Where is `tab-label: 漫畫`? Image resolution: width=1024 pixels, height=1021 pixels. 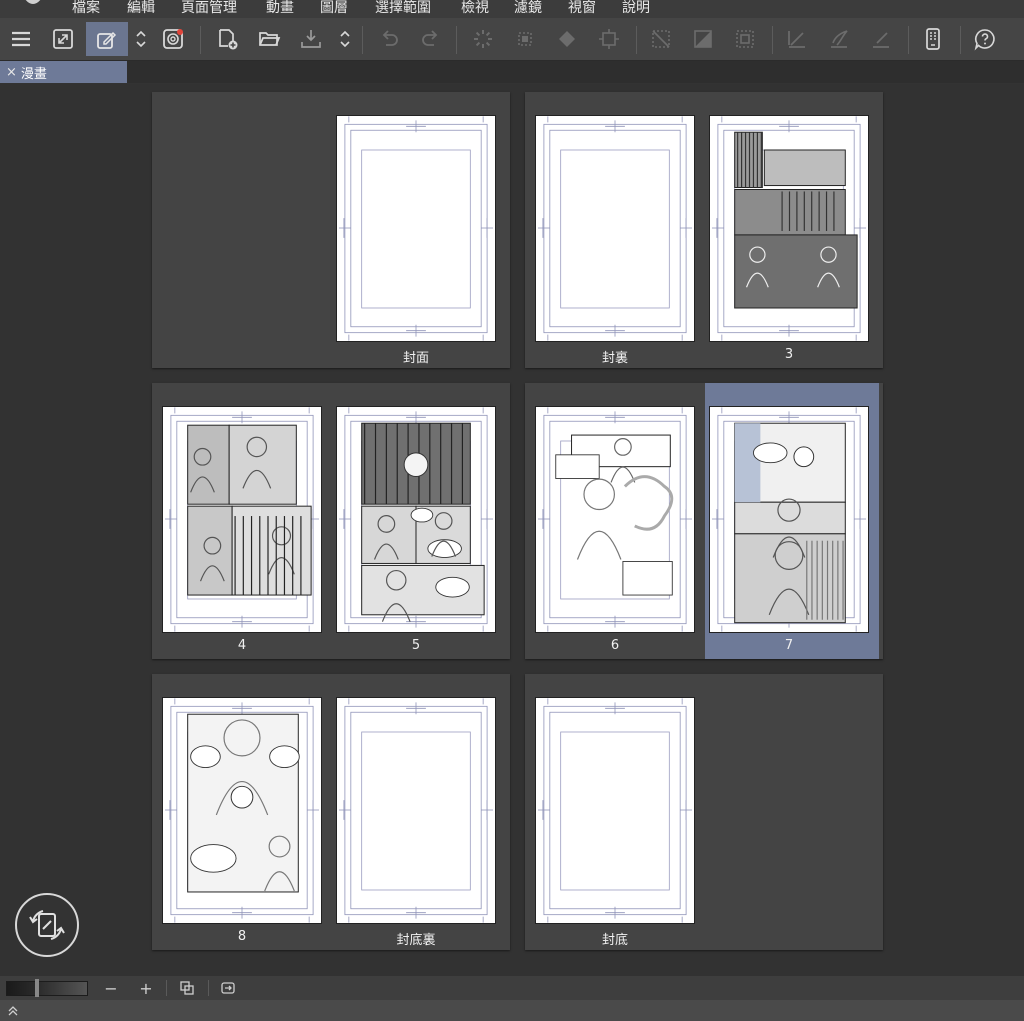 tab-label: 漫畫 is located at coordinates (33, 74).